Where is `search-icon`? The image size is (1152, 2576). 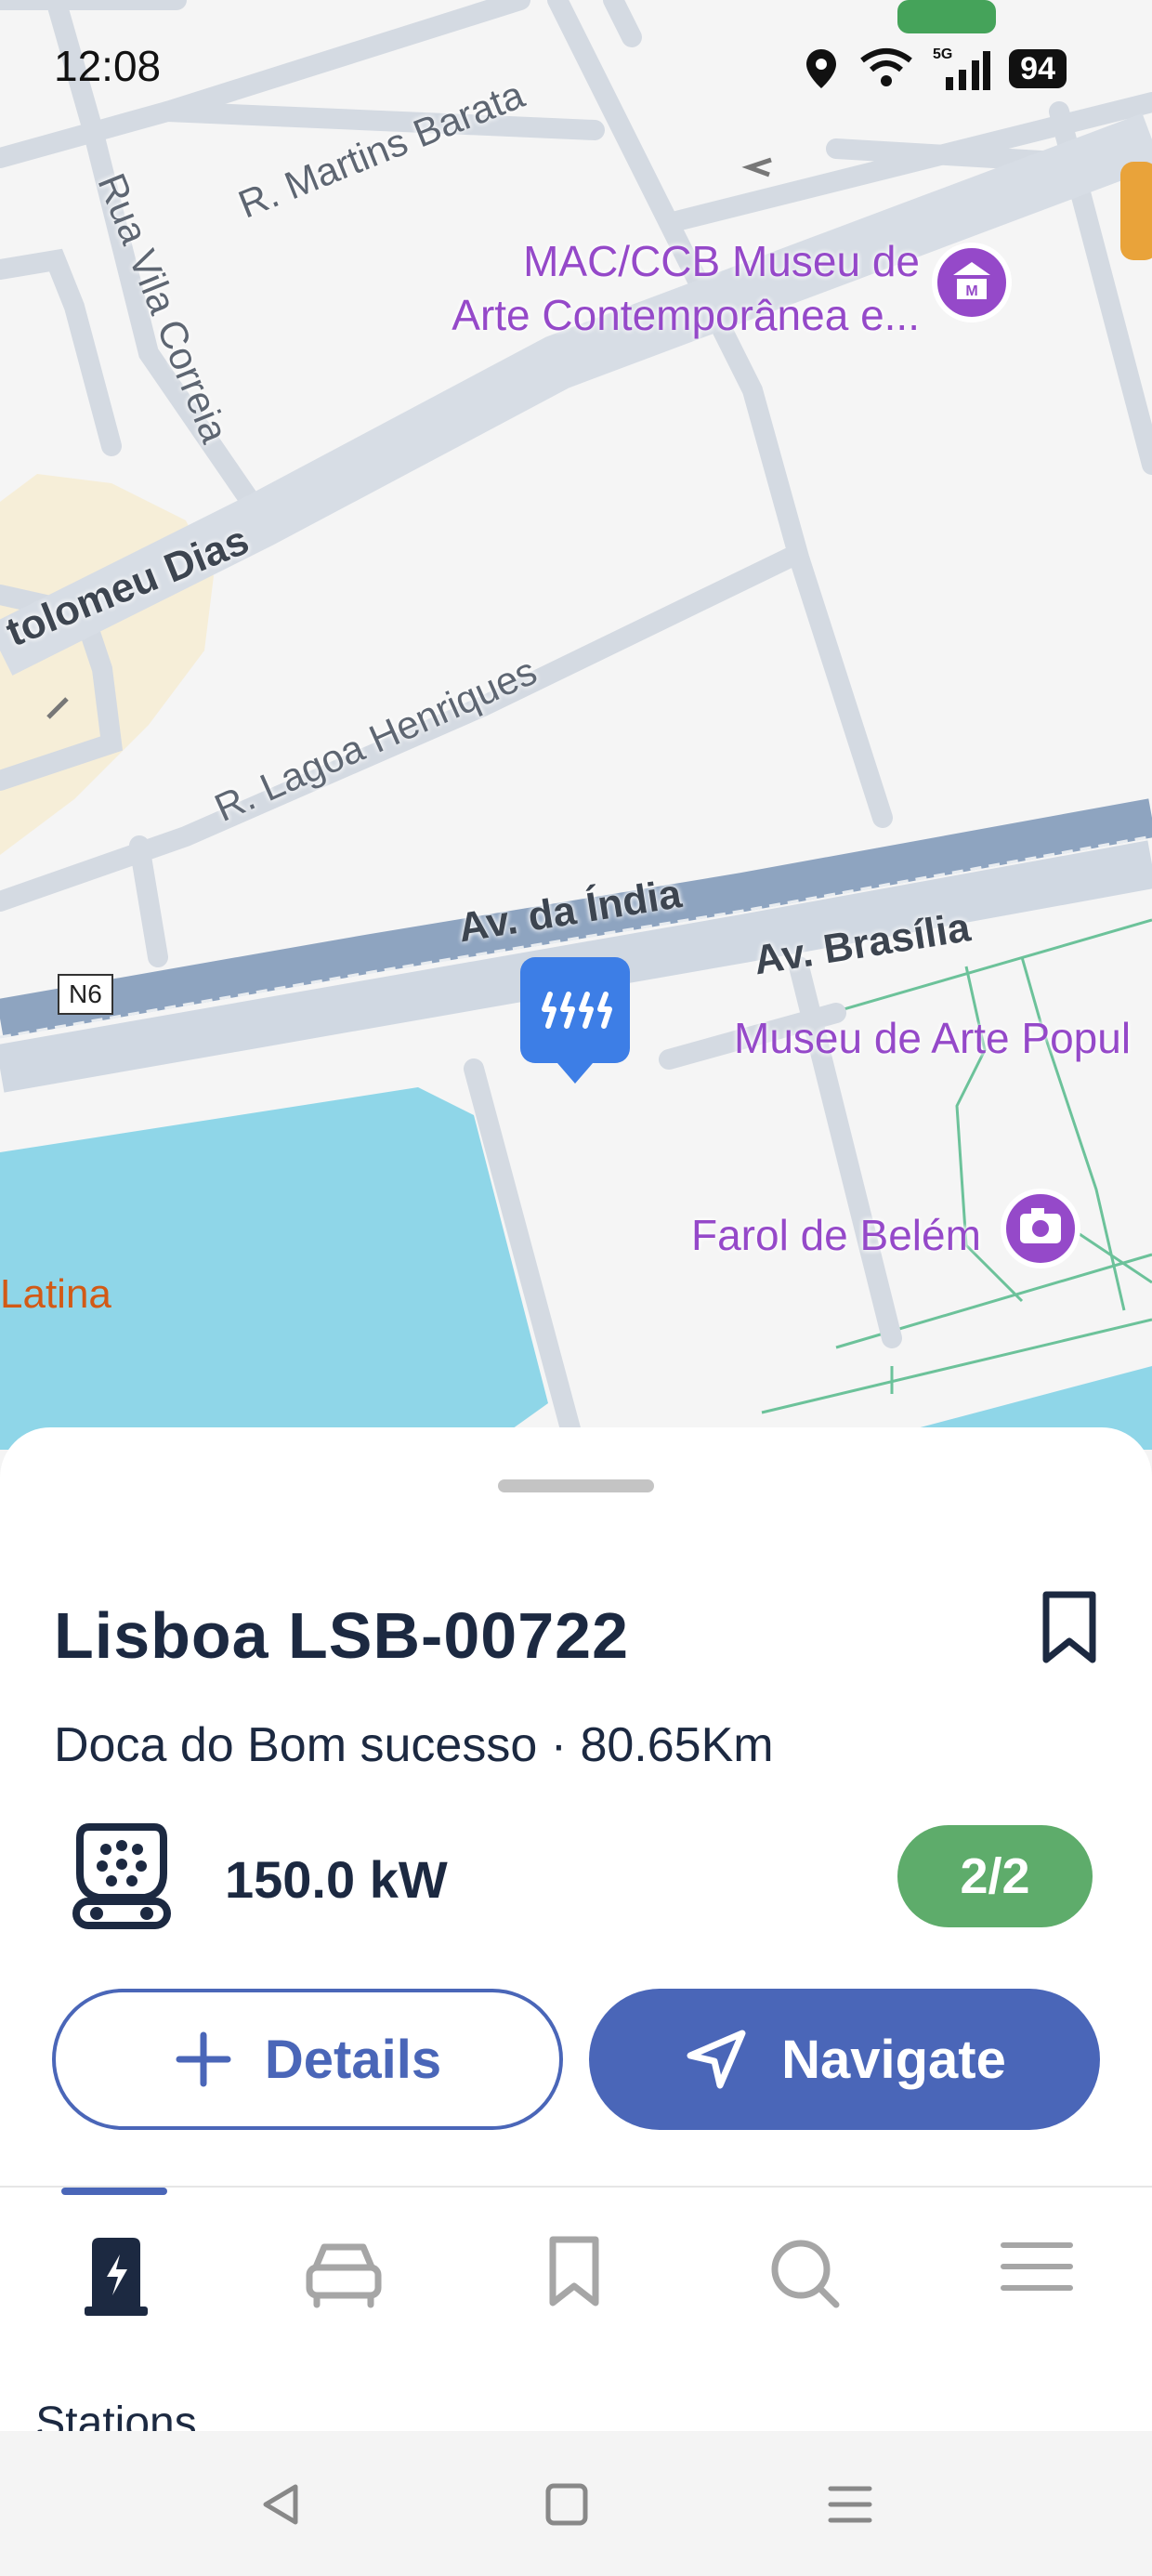 search-icon is located at coordinates (805, 2274).